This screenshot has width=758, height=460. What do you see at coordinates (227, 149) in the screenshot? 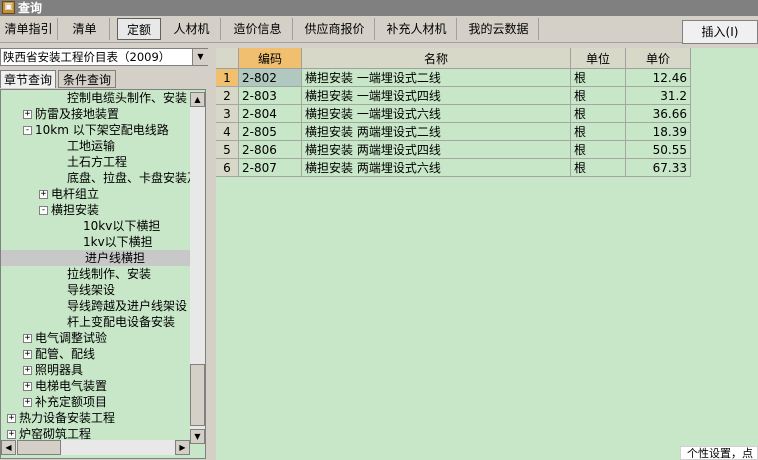
I see `row-number: 5` at bounding box center [227, 149].